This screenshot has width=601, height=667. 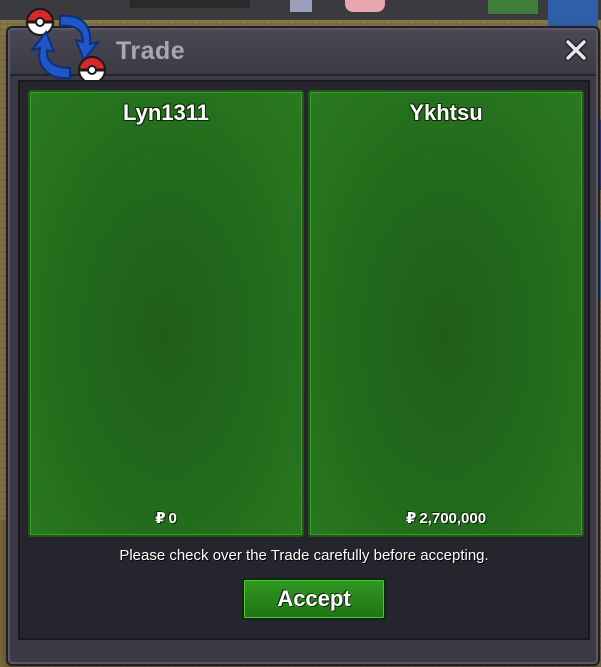 I want to click on close-icon, so click(x=576, y=50).